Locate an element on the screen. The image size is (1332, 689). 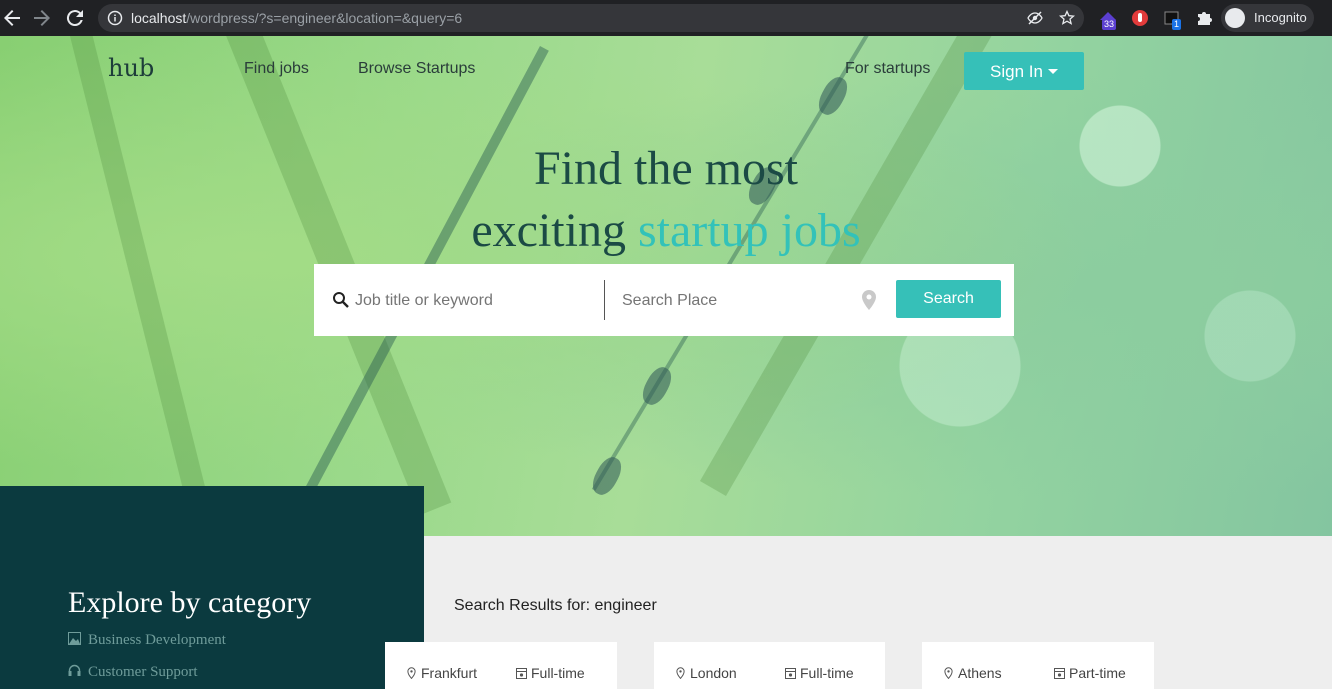
job-location: London is located at coordinates (706, 673).